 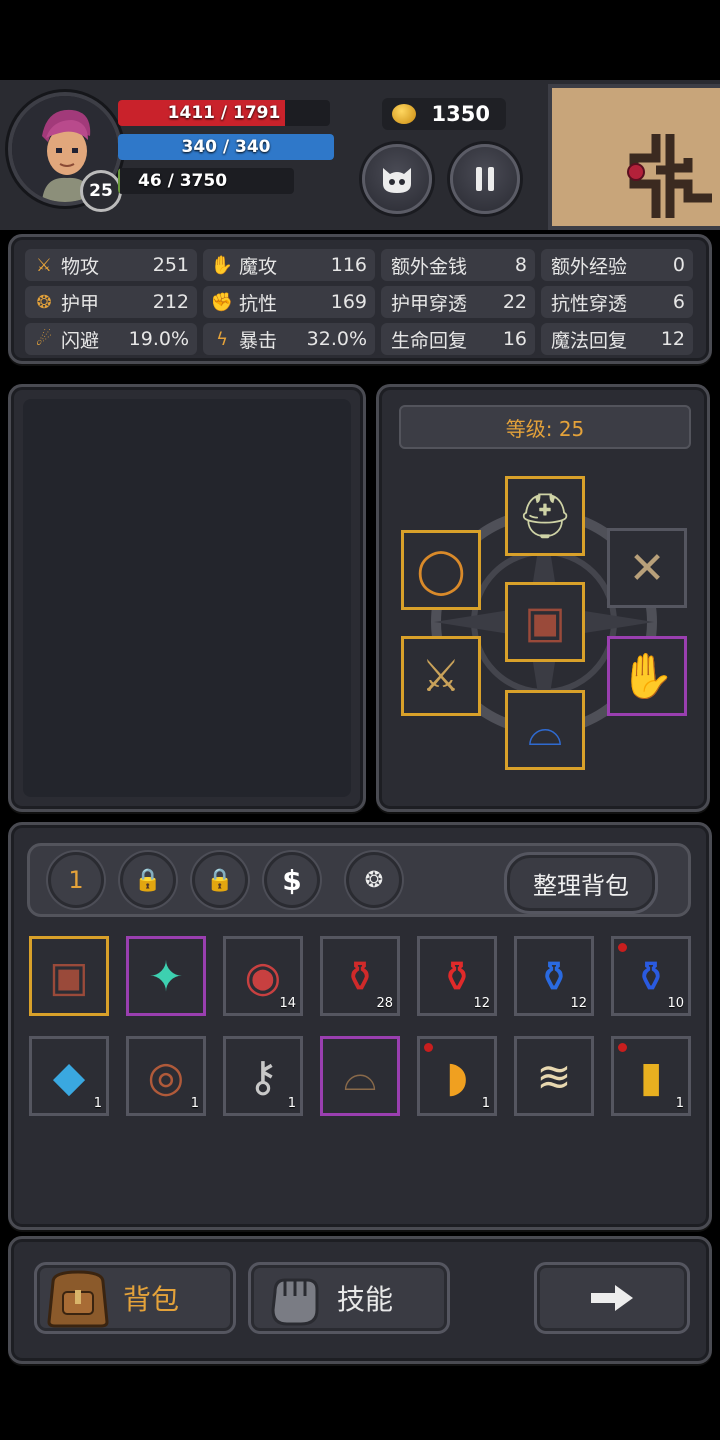 What do you see at coordinates (258, 303) in the screenshot?
I see `stat-label: 抗性` at bounding box center [258, 303].